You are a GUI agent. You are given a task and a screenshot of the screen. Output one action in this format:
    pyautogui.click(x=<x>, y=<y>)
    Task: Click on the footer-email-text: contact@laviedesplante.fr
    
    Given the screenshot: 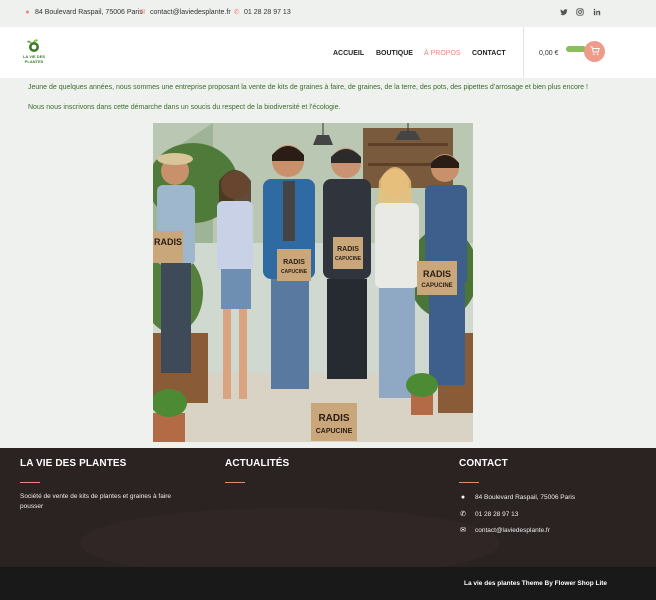 What is the action you would take?
    pyautogui.click(x=512, y=530)
    